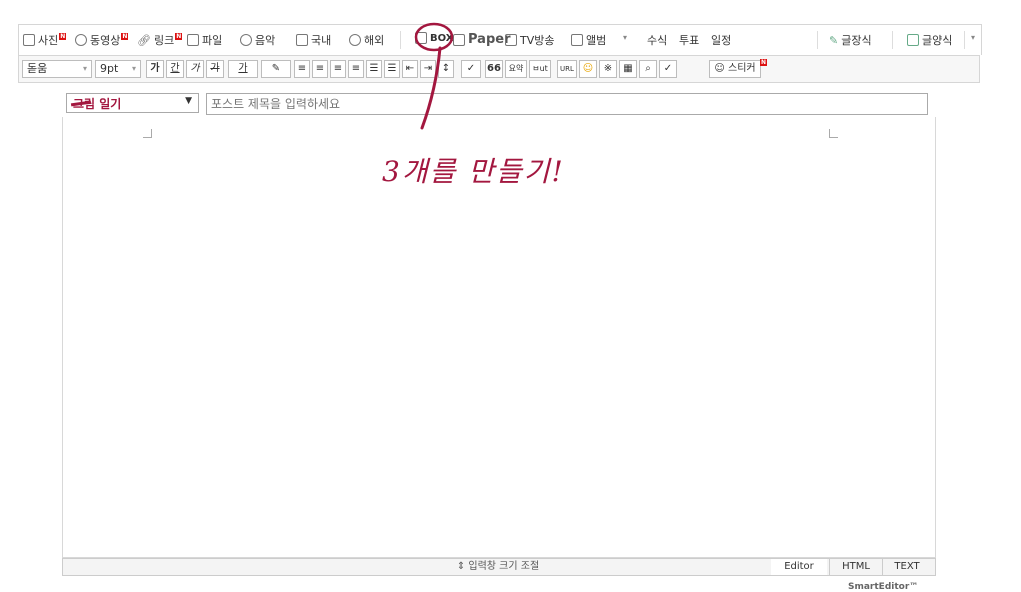 This screenshot has height=592, width=1021. What do you see at coordinates (434, 37) in the screenshot?
I see `box-circle-mark` at bounding box center [434, 37].